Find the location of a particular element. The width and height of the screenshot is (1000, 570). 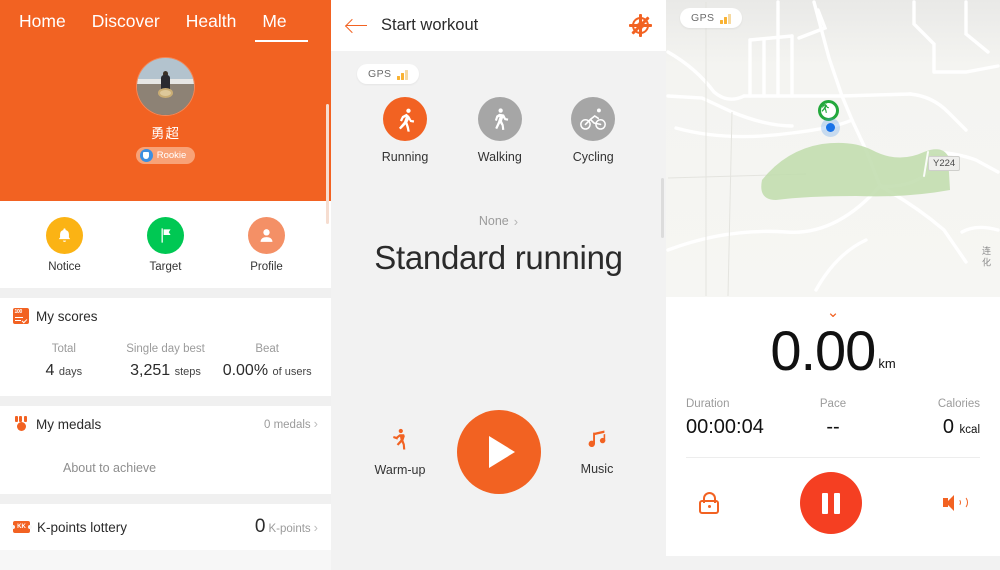

workout-bottom-controls: Warm-up Music is located at coordinates (498, 452).